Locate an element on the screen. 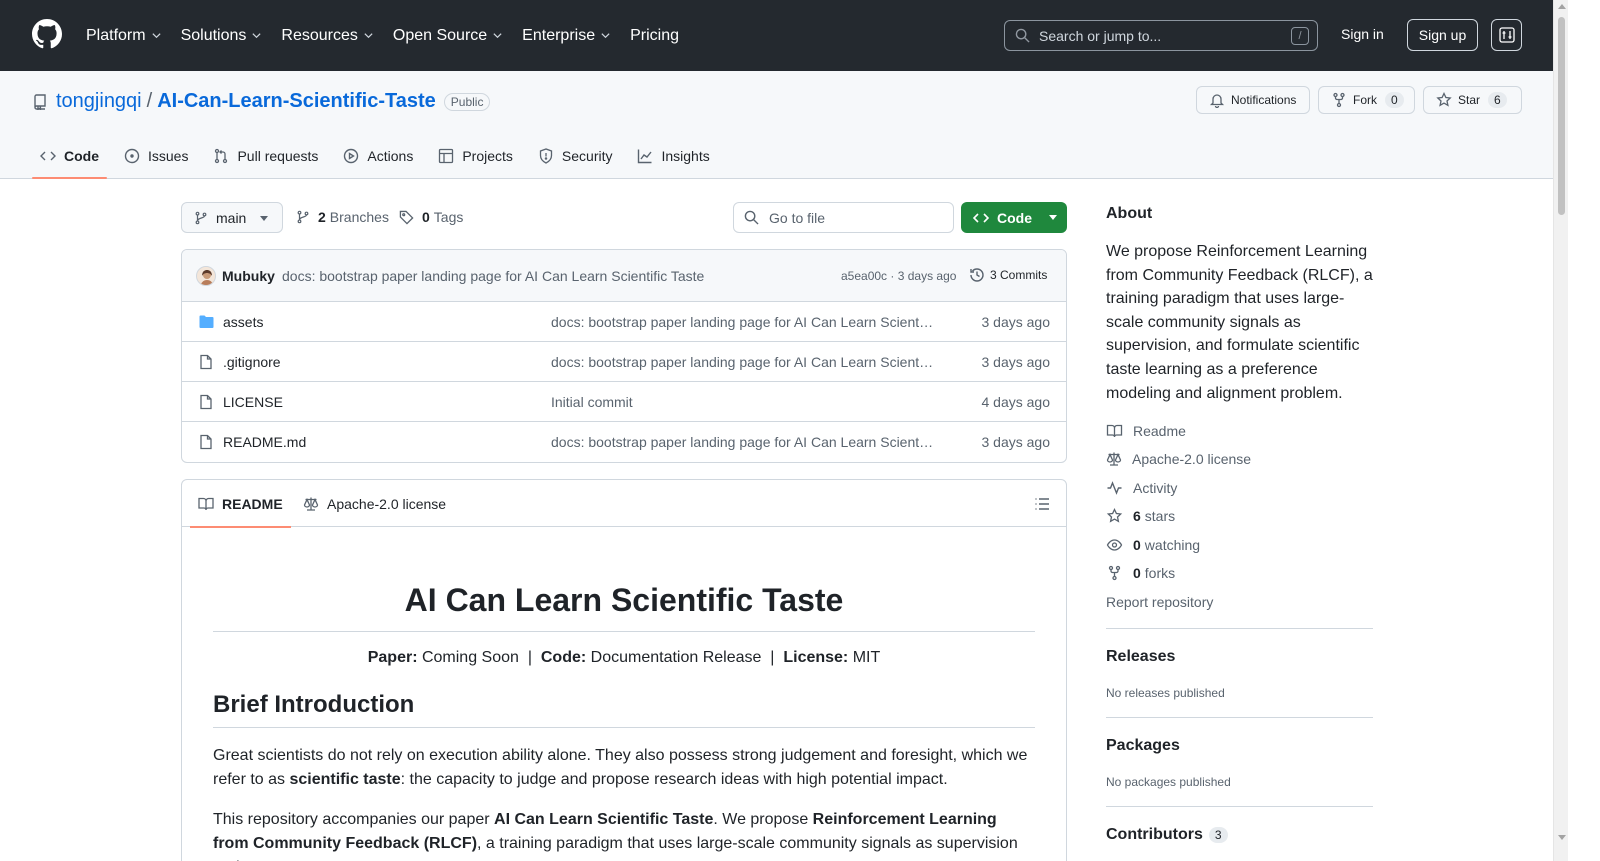 The height and width of the screenshot is (861, 1600). nav-platform: Platform is located at coordinates (124, 36).